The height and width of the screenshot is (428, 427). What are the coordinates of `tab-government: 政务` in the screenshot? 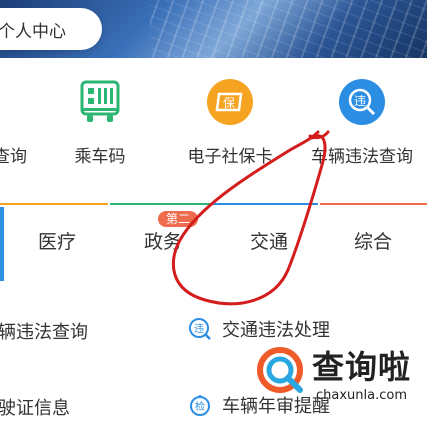 It's located at (163, 240).